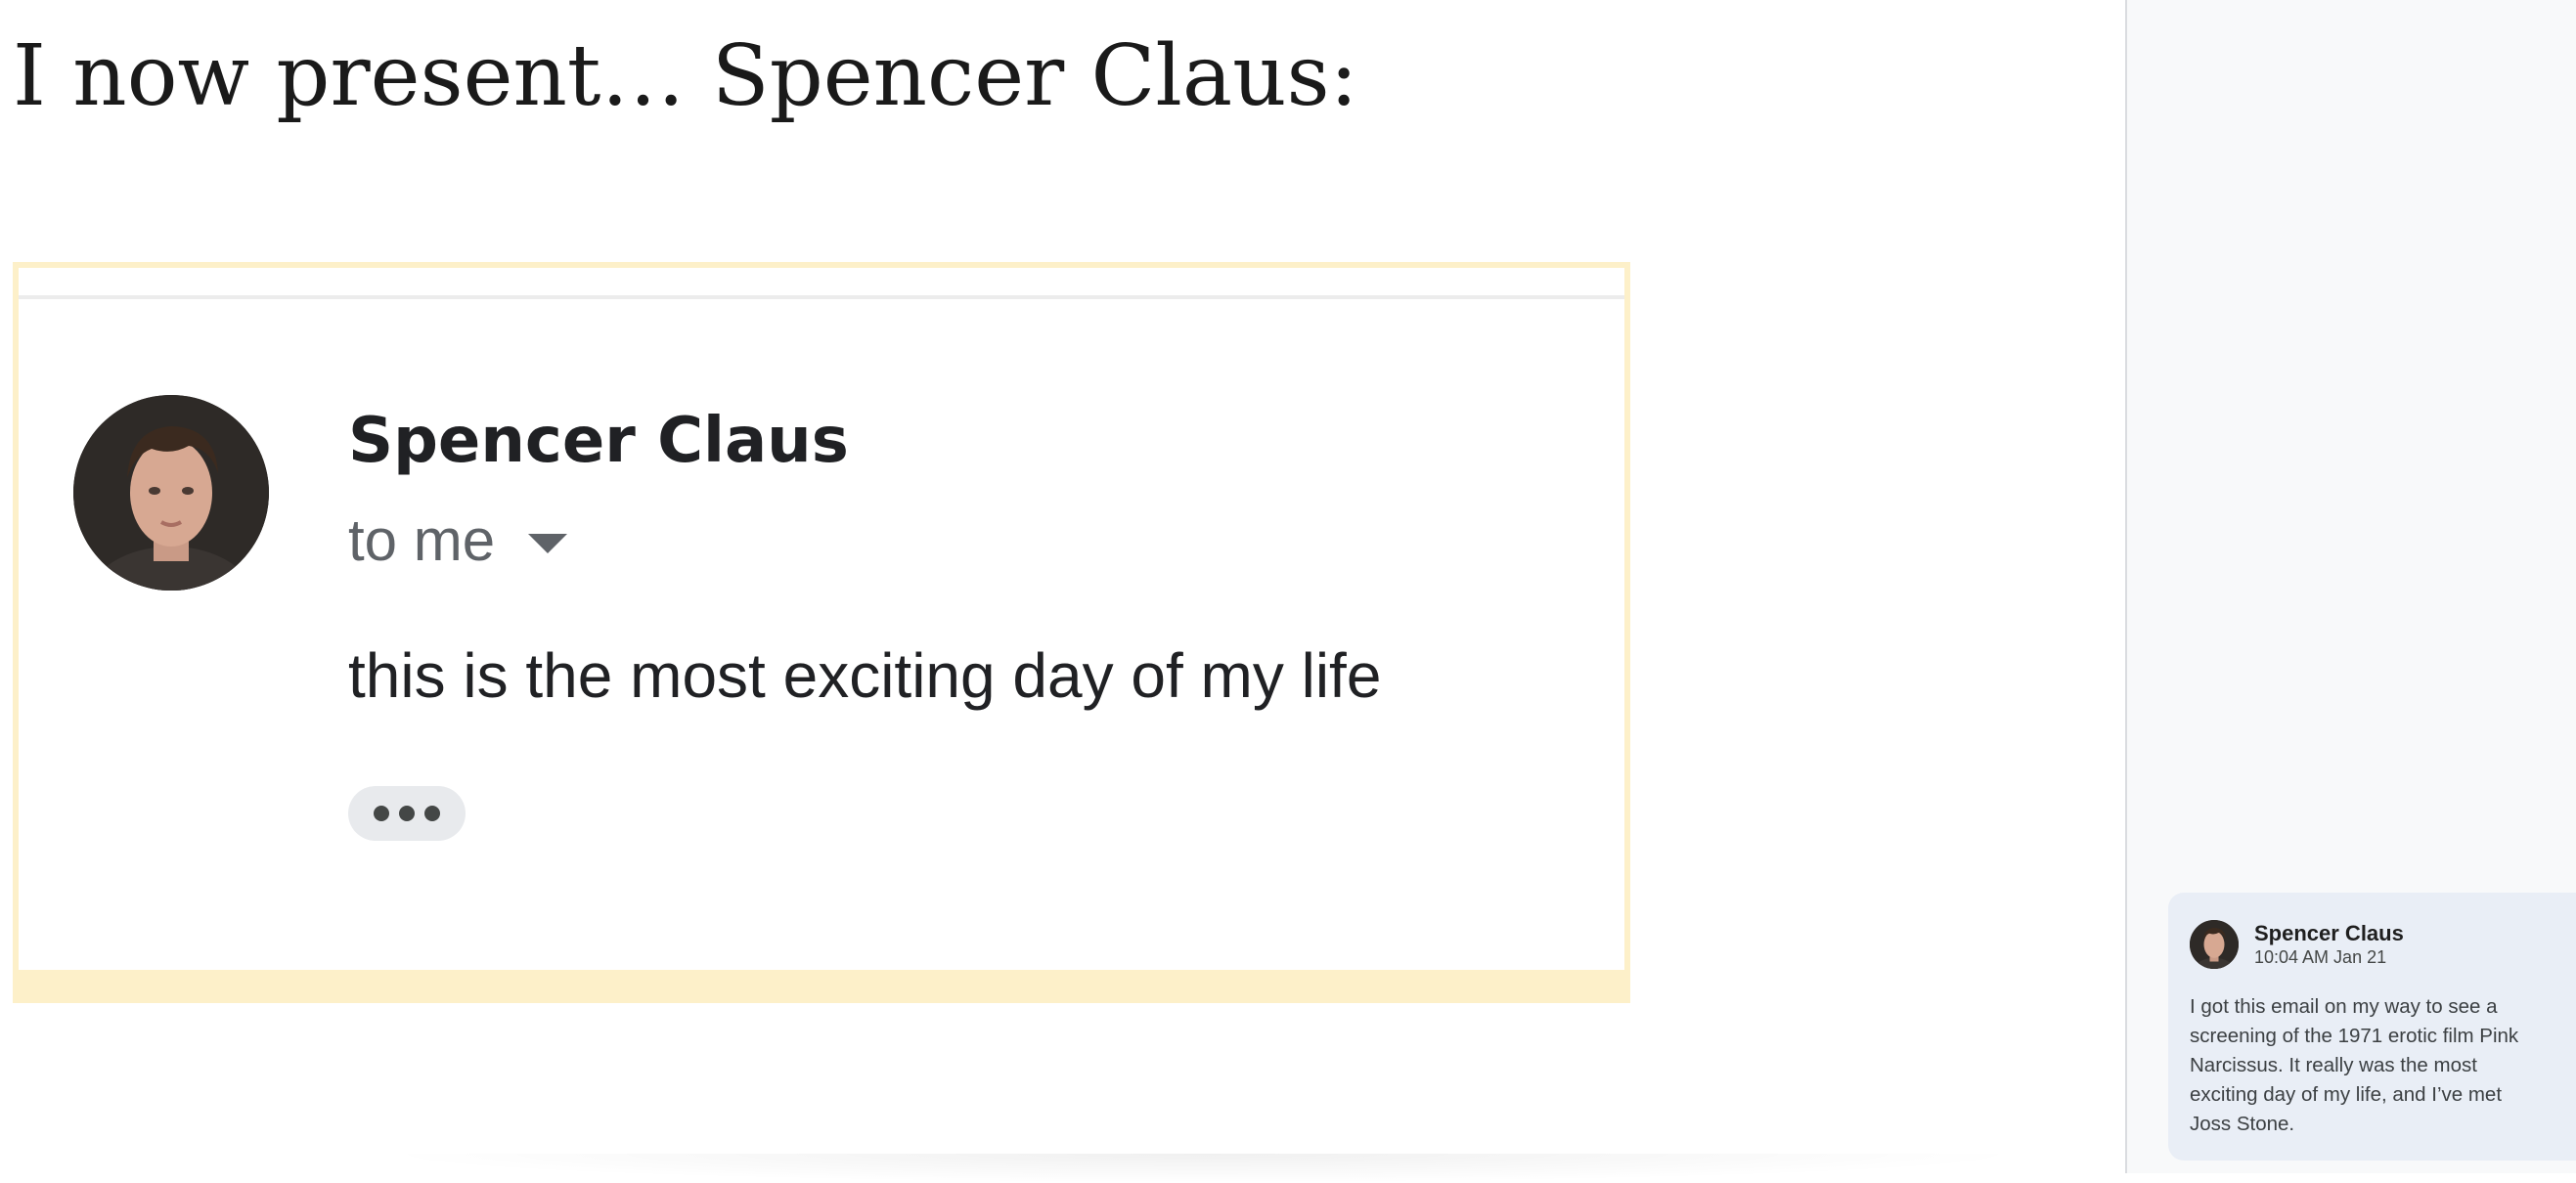 The height and width of the screenshot is (1183, 2576). What do you see at coordinates (422, 540) in the screenshot?
I see `recipient-label: to me` at bounding box center [422, 540].